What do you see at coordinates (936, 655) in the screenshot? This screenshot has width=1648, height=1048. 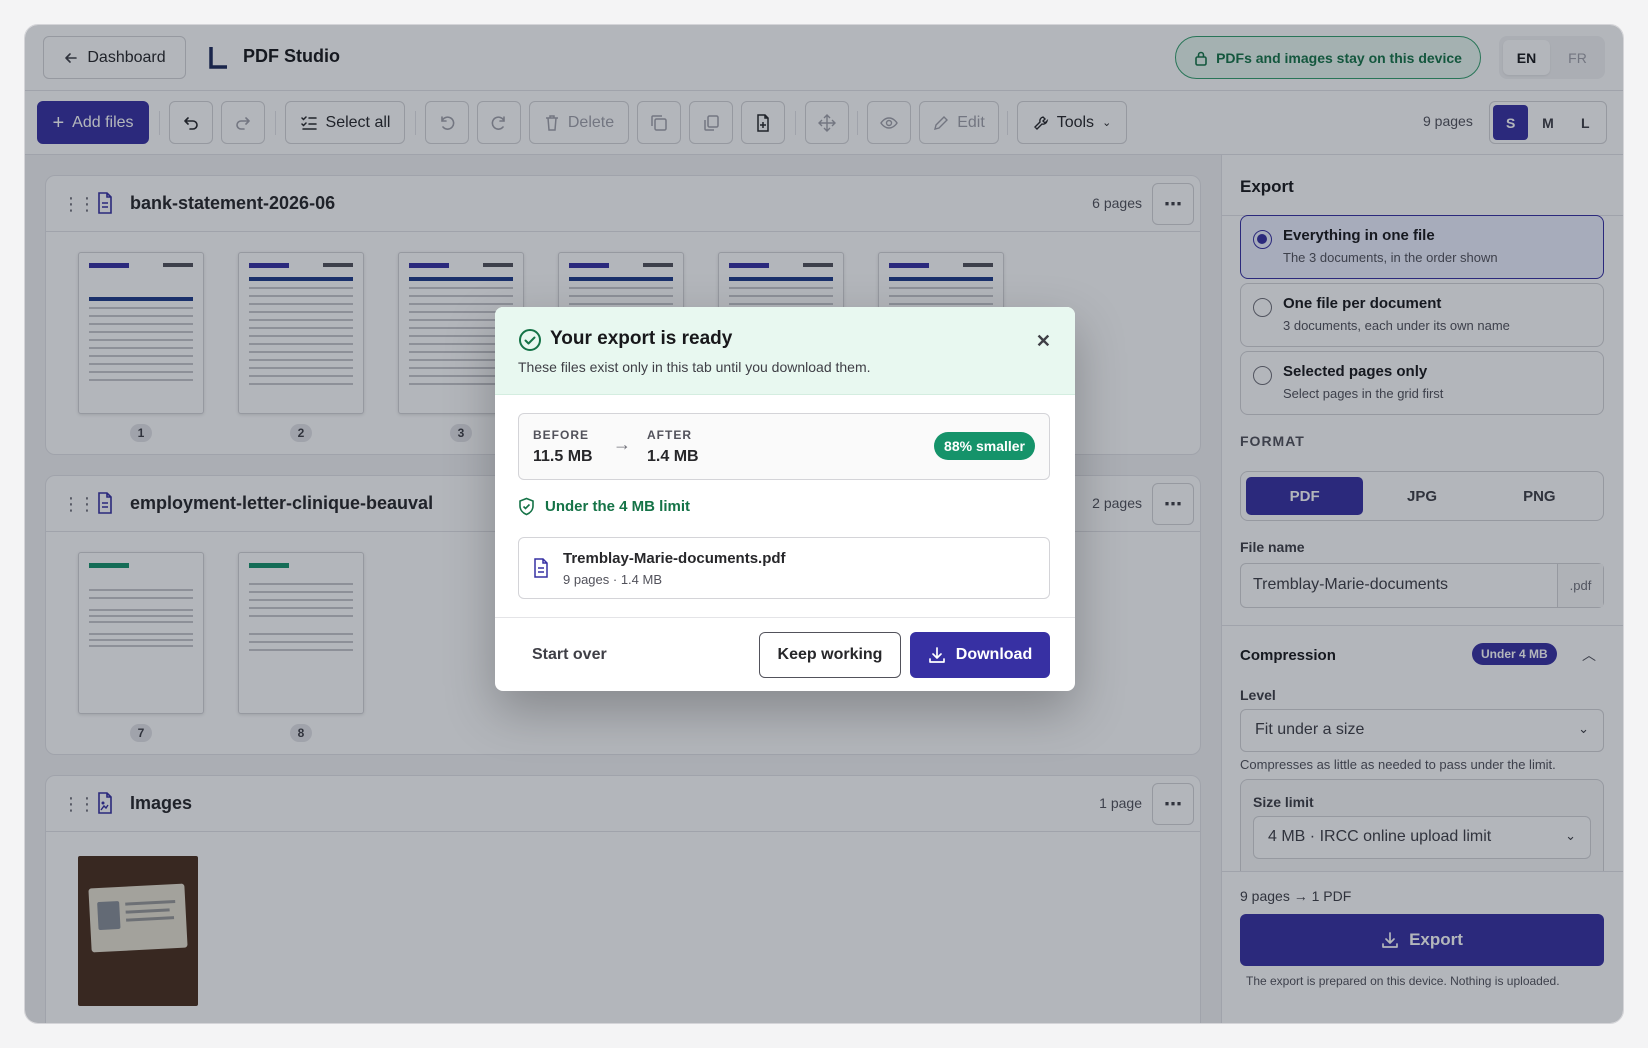 I see `download-icon` at bounding box center [936, 655].